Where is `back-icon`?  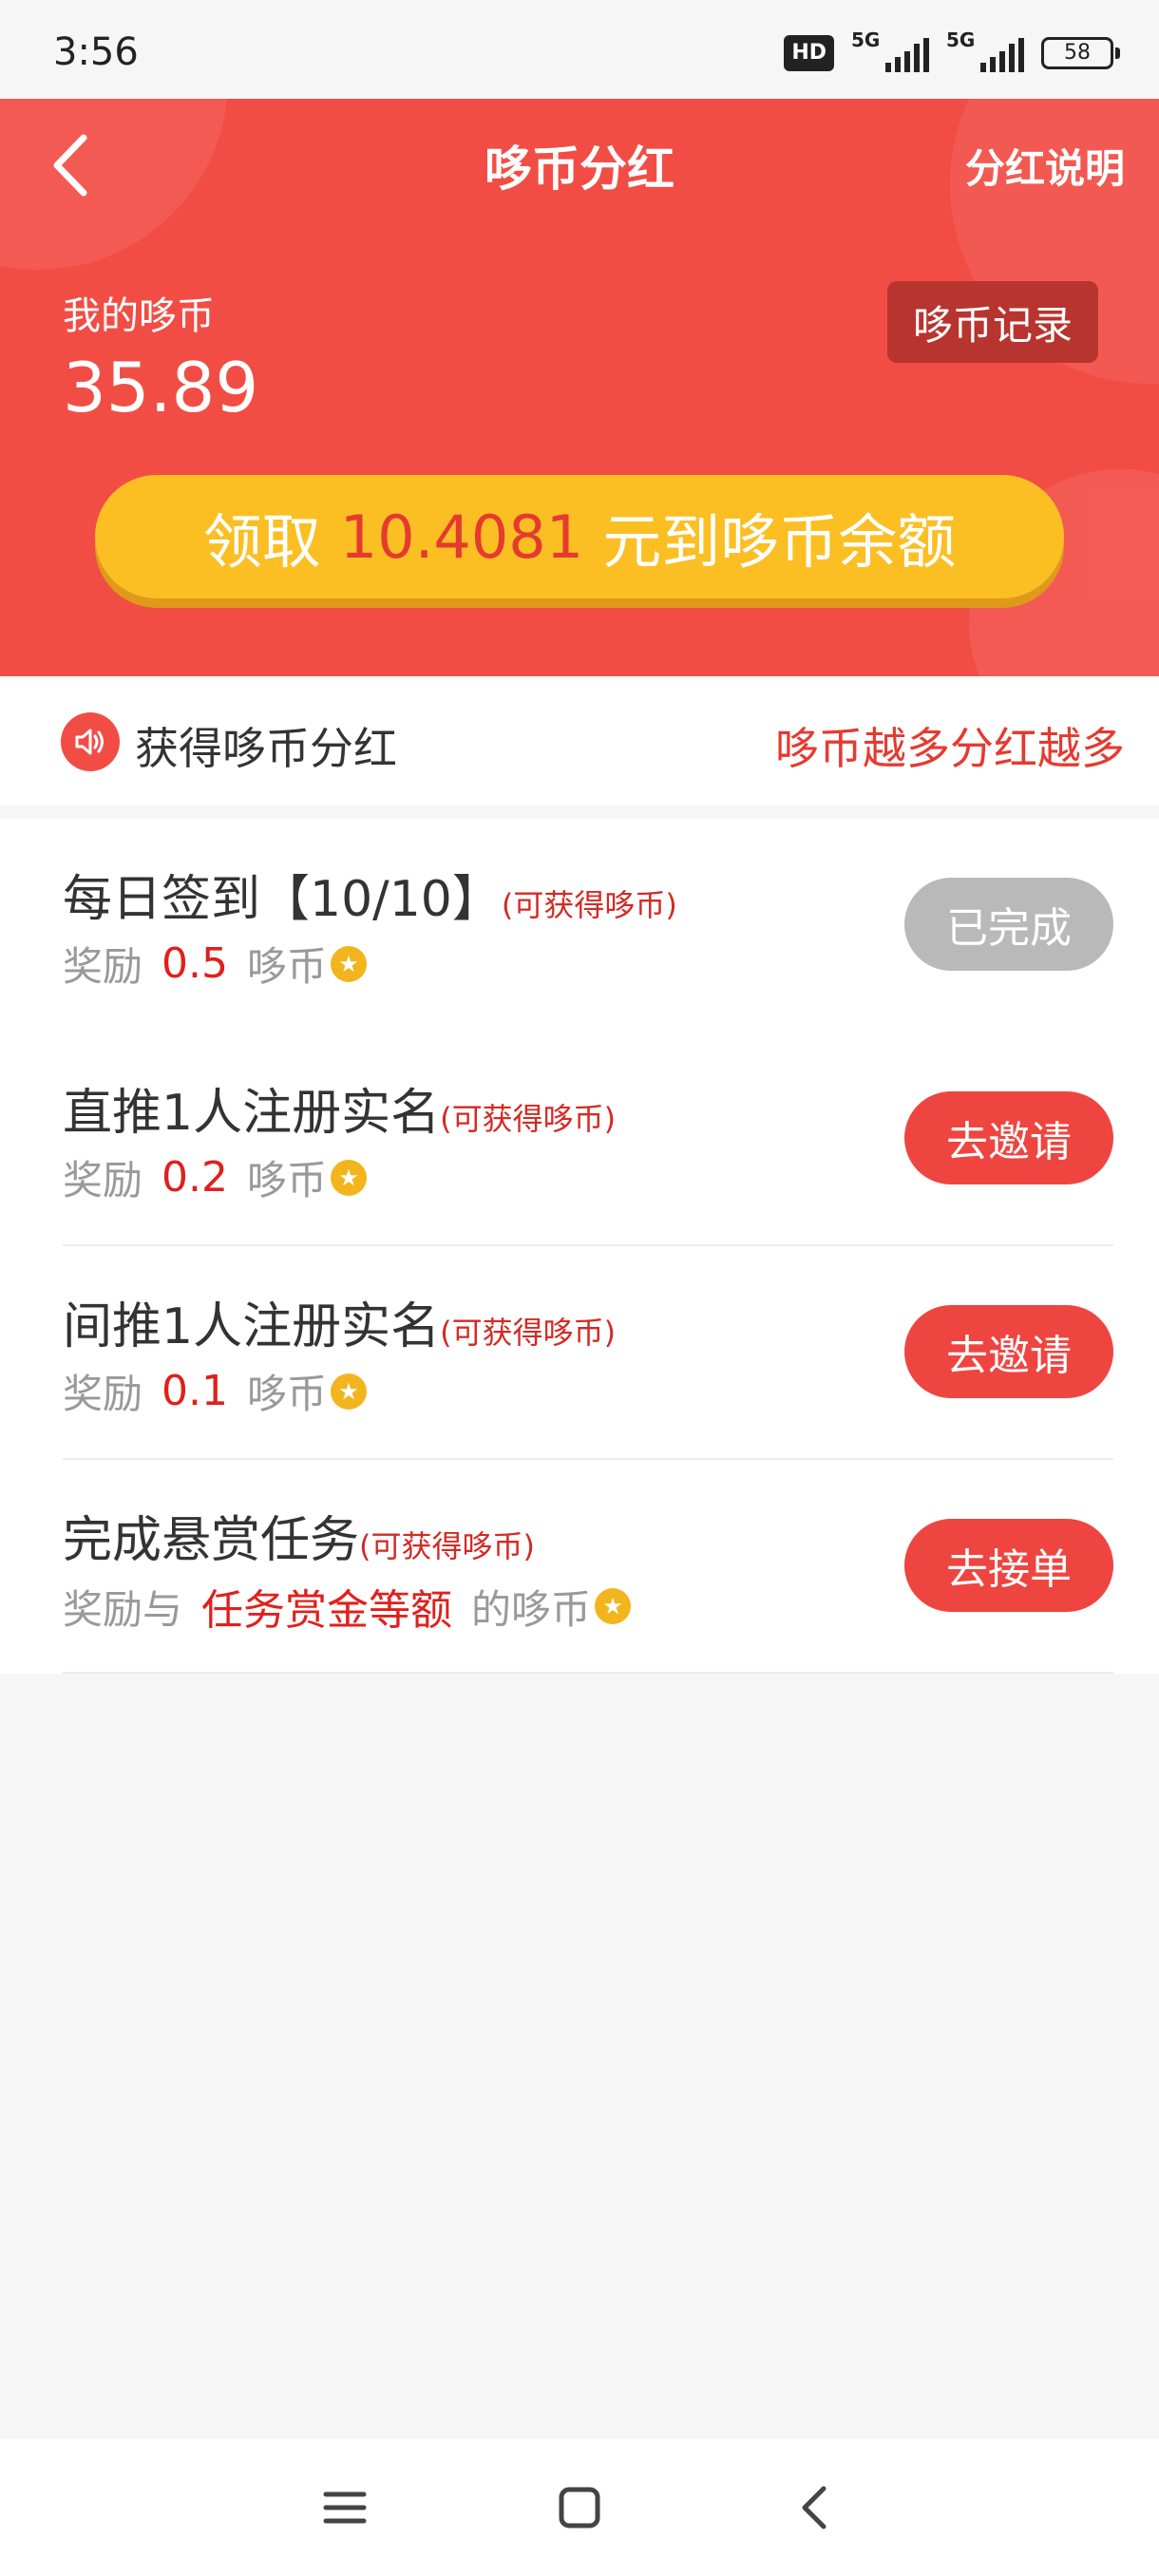
back-icon is located at coordinates (814, 2507).